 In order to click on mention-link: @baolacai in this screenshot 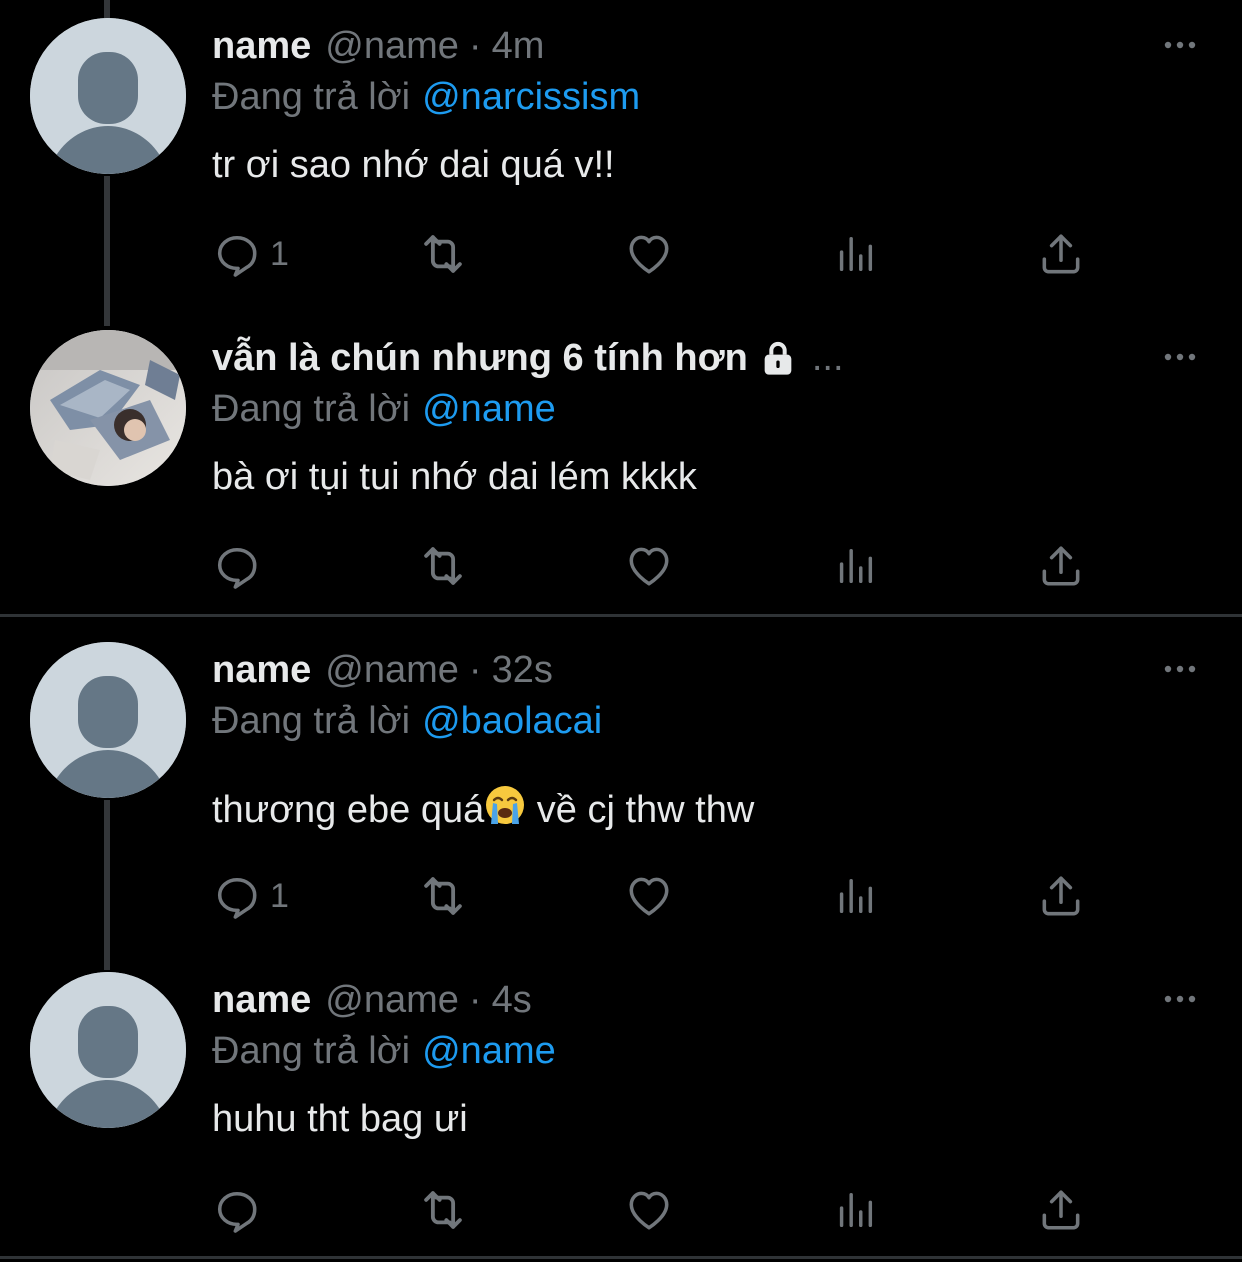, I will do `click(512, 721)`.